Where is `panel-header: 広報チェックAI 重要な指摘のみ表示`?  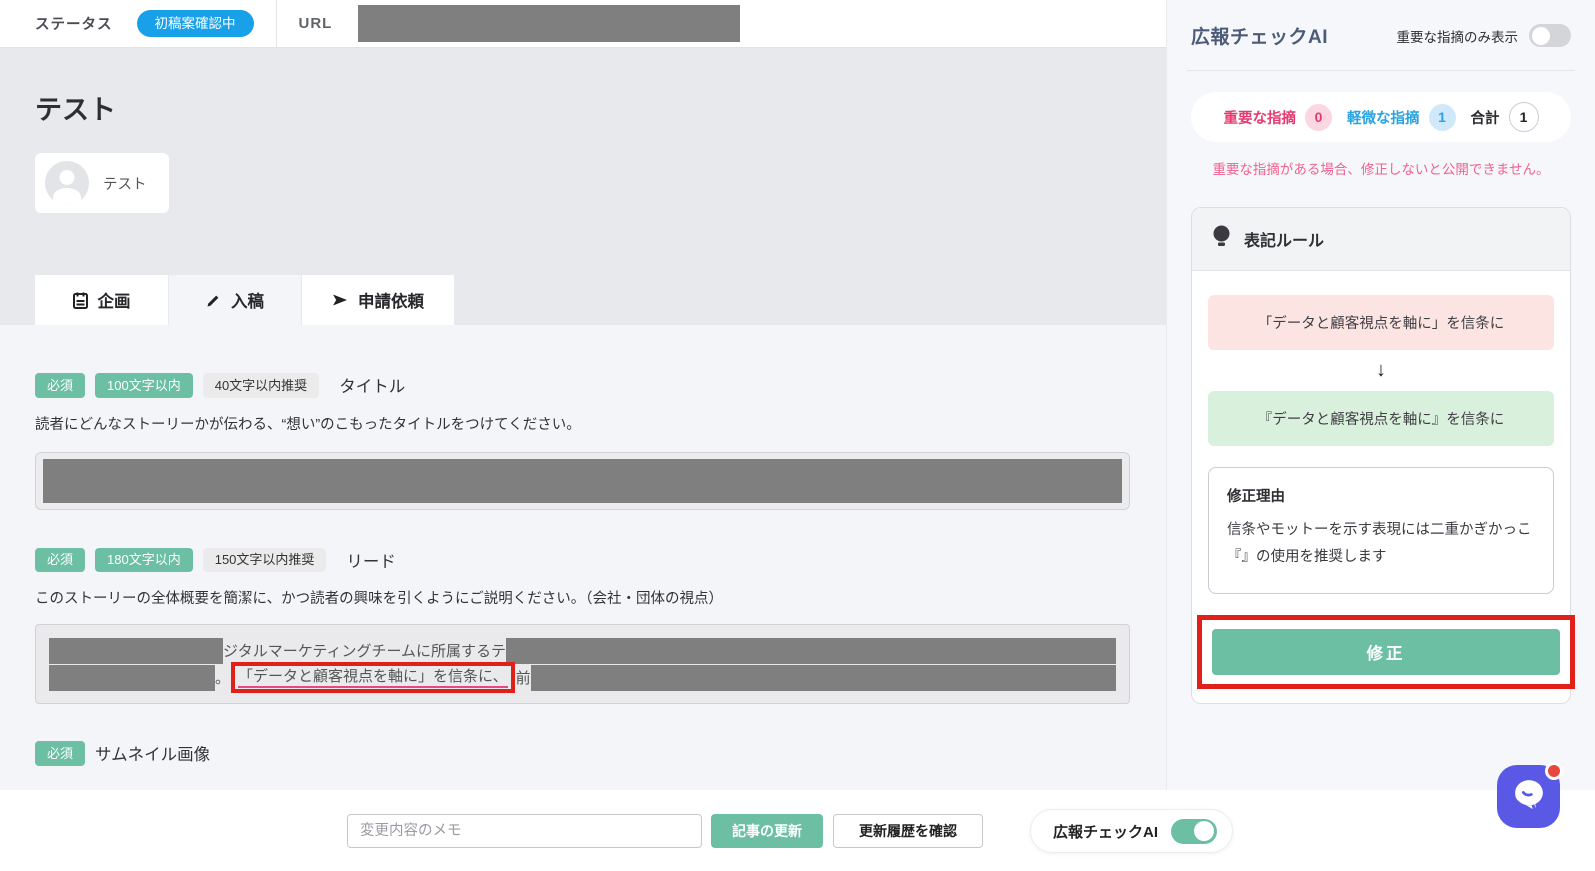
panel-header: 広報チェックAI 重要な指摘のみ表示 is located at coordinates (1381, 35).